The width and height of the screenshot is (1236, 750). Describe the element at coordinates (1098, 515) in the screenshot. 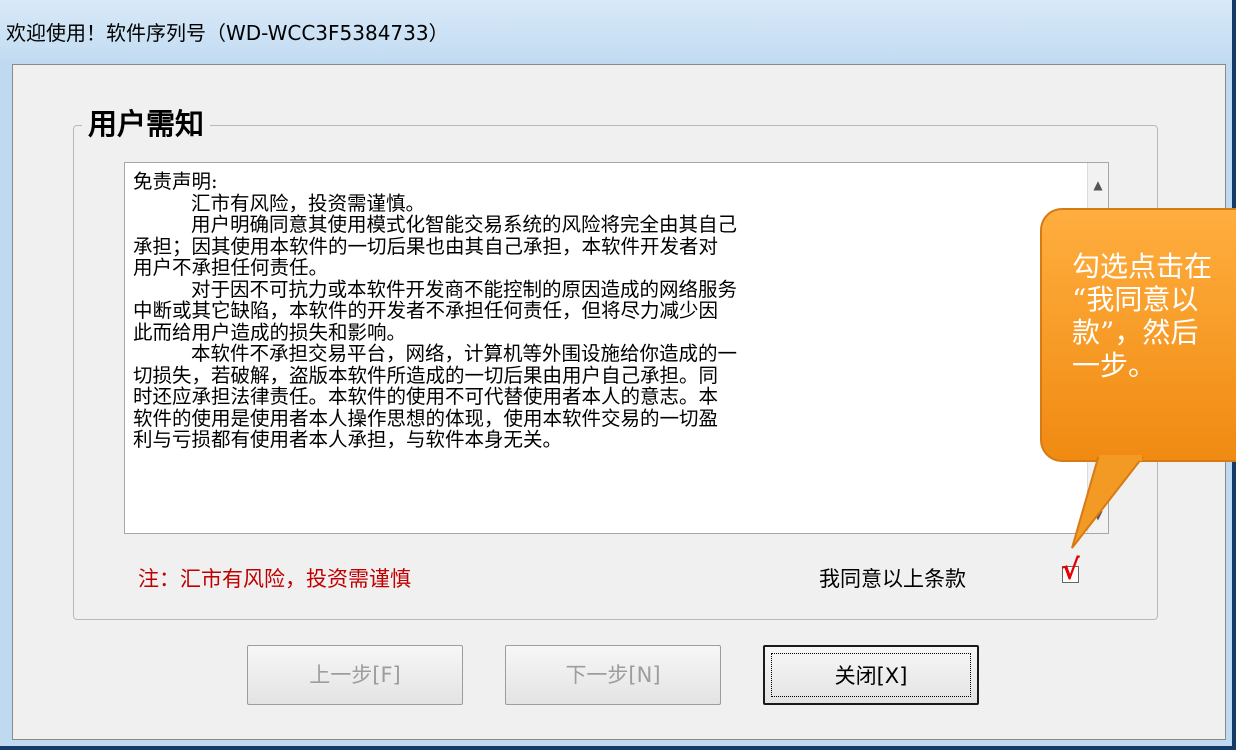

I see `scroll-down-icon: ▼` at that location.